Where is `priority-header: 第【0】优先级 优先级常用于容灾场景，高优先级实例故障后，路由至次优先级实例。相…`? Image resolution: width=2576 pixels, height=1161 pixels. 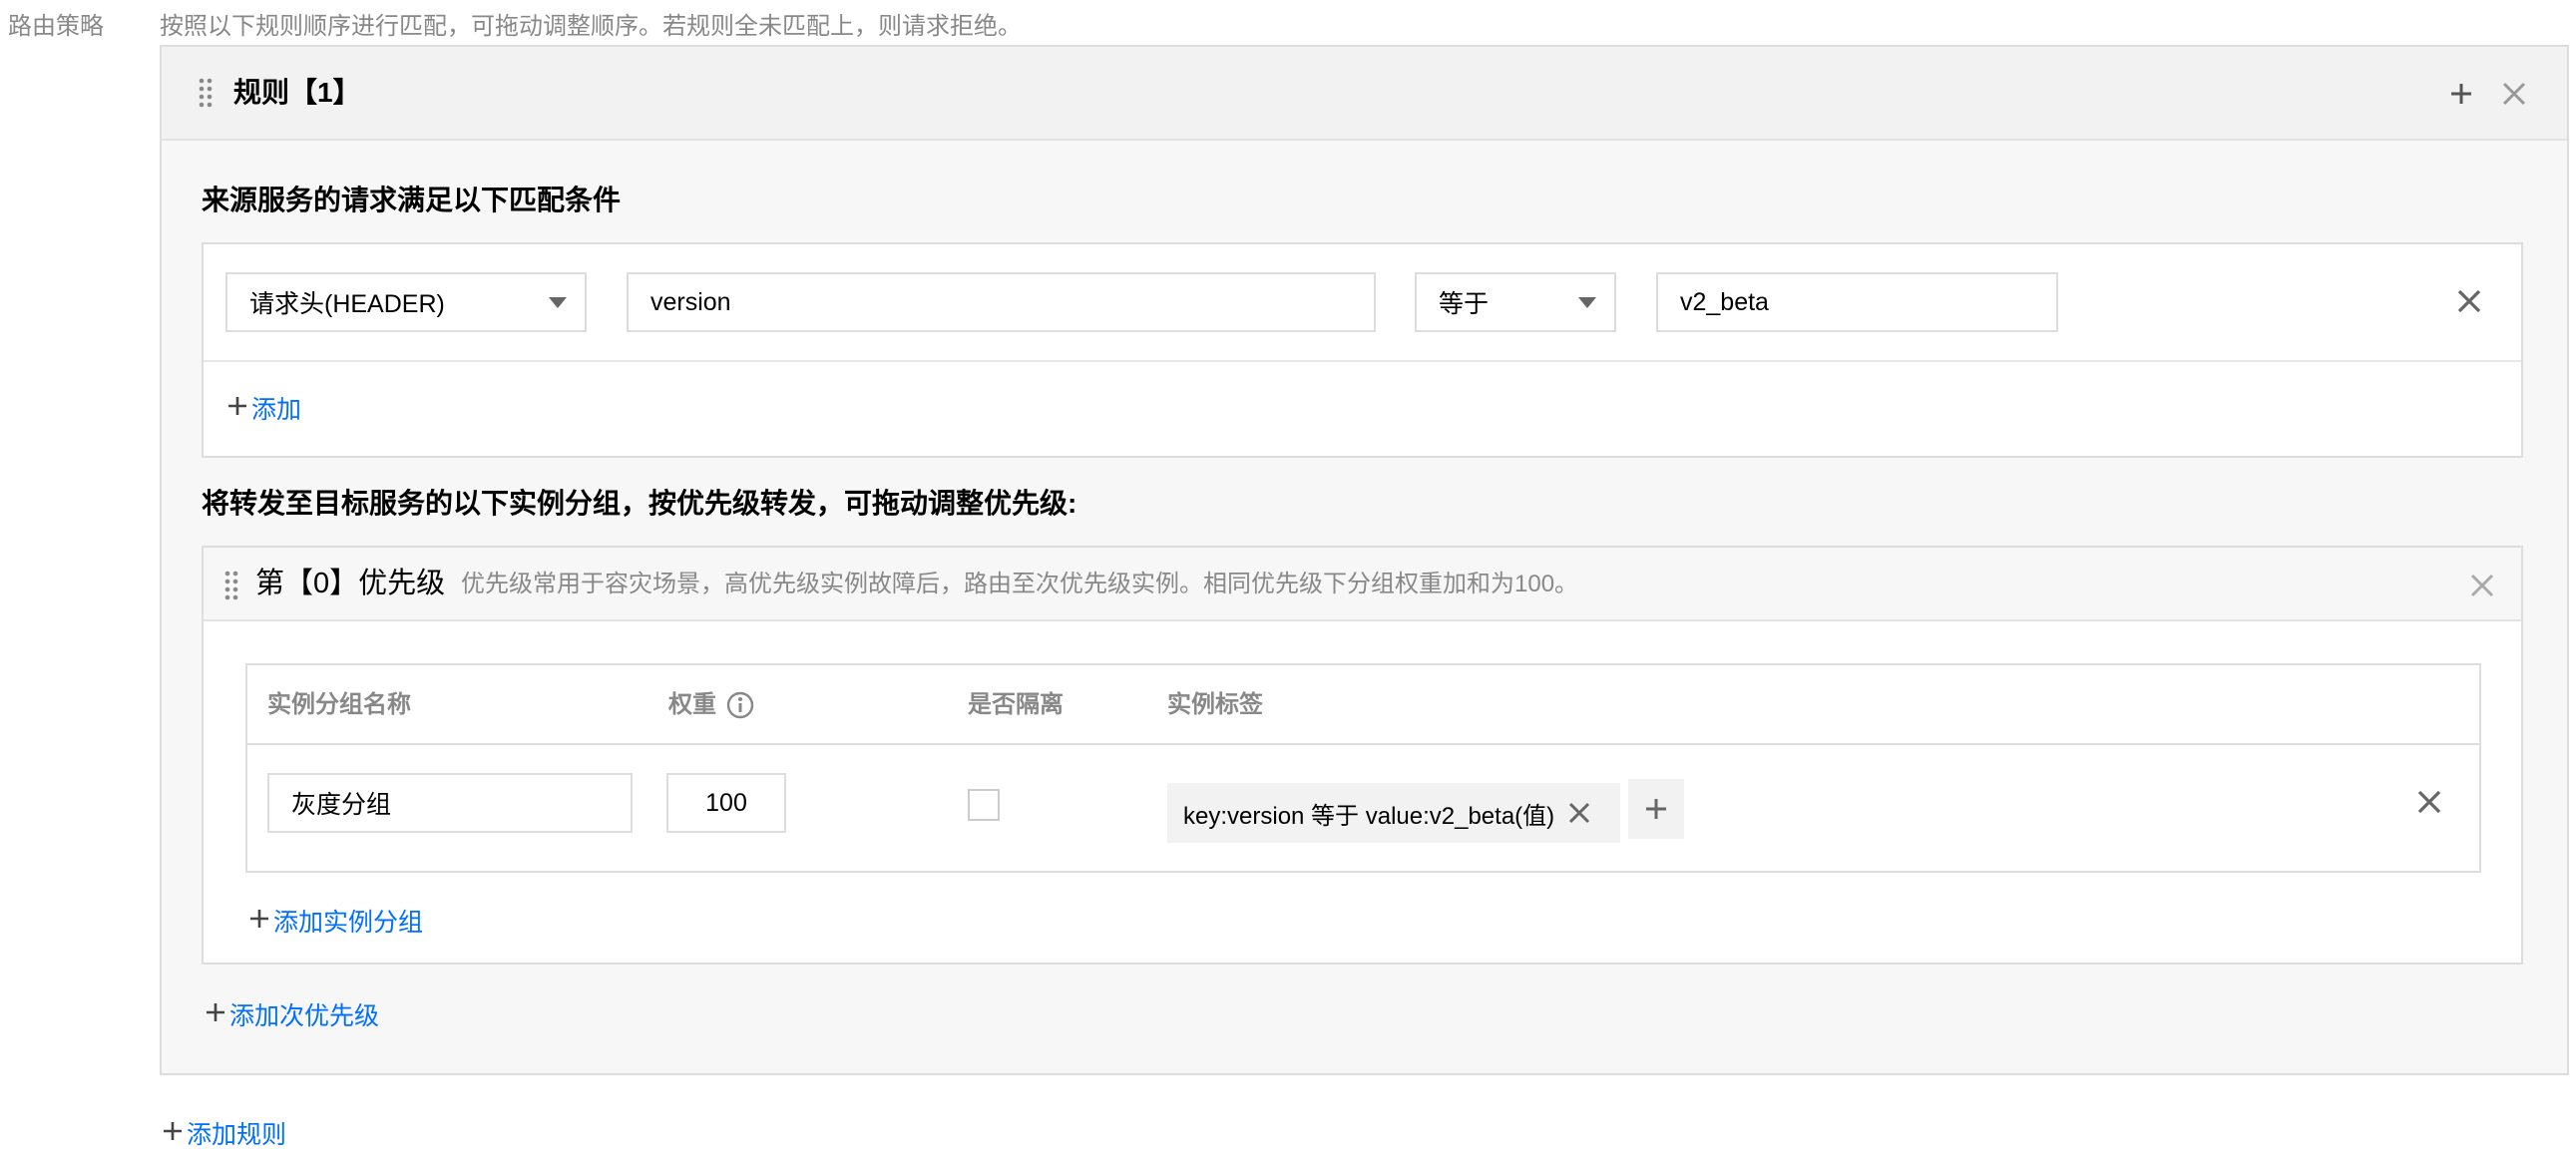
priority-header: 第【0】优先级 优先级常用于容灾场景，高优先级实例故障后，路由至次优先级实例。相… is located at coordinates (1362, 584).